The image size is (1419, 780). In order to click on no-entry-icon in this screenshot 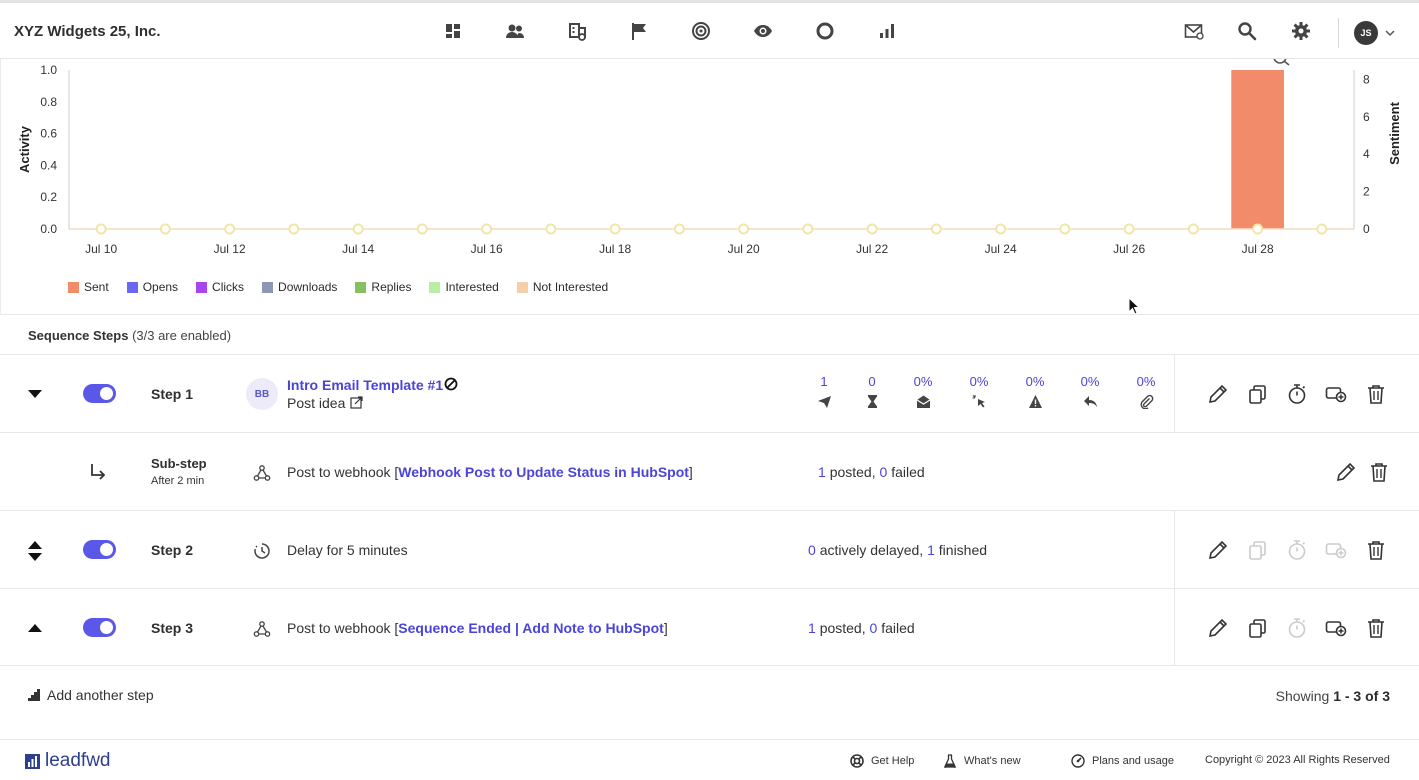, I will do `click(451, 384)`.